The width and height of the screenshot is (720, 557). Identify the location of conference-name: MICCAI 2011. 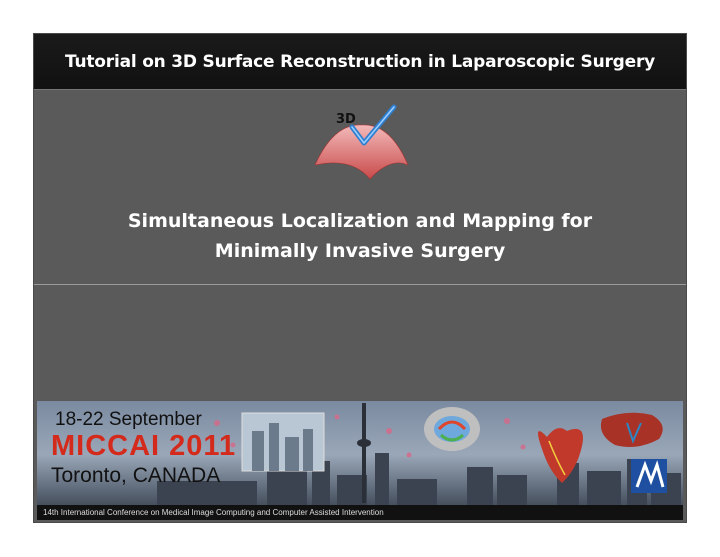
(144, 446).